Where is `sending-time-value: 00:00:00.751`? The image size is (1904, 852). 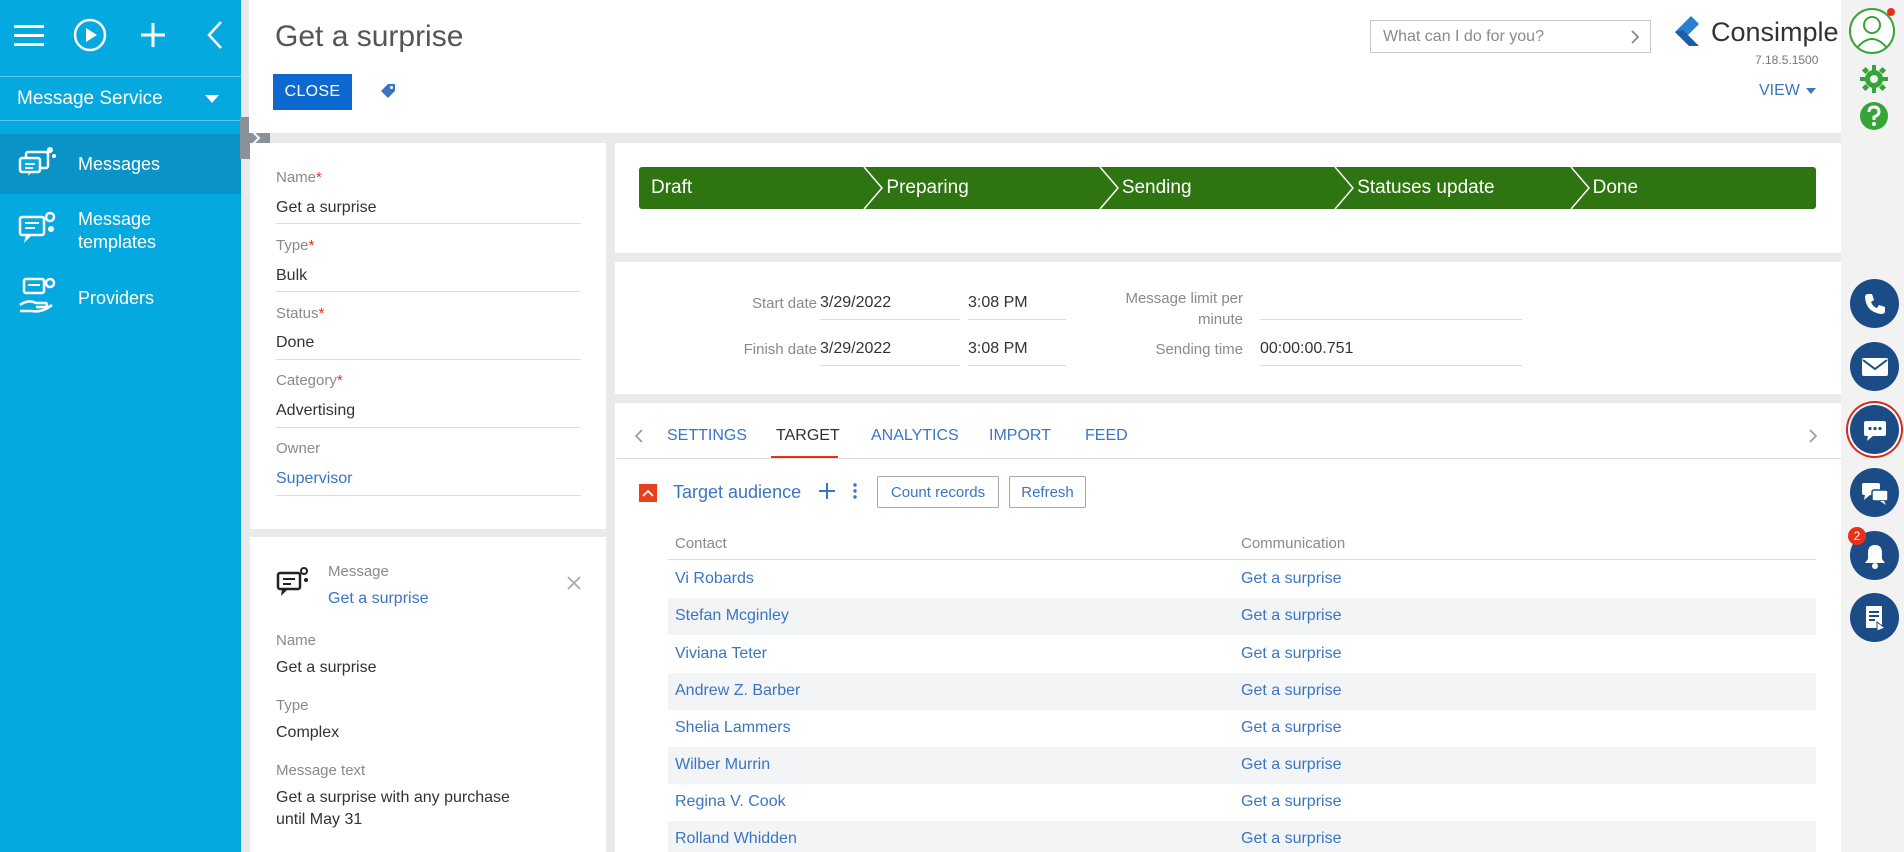
sending-time-value: 00:00:00.751 is located at coordinates (1307, 348).